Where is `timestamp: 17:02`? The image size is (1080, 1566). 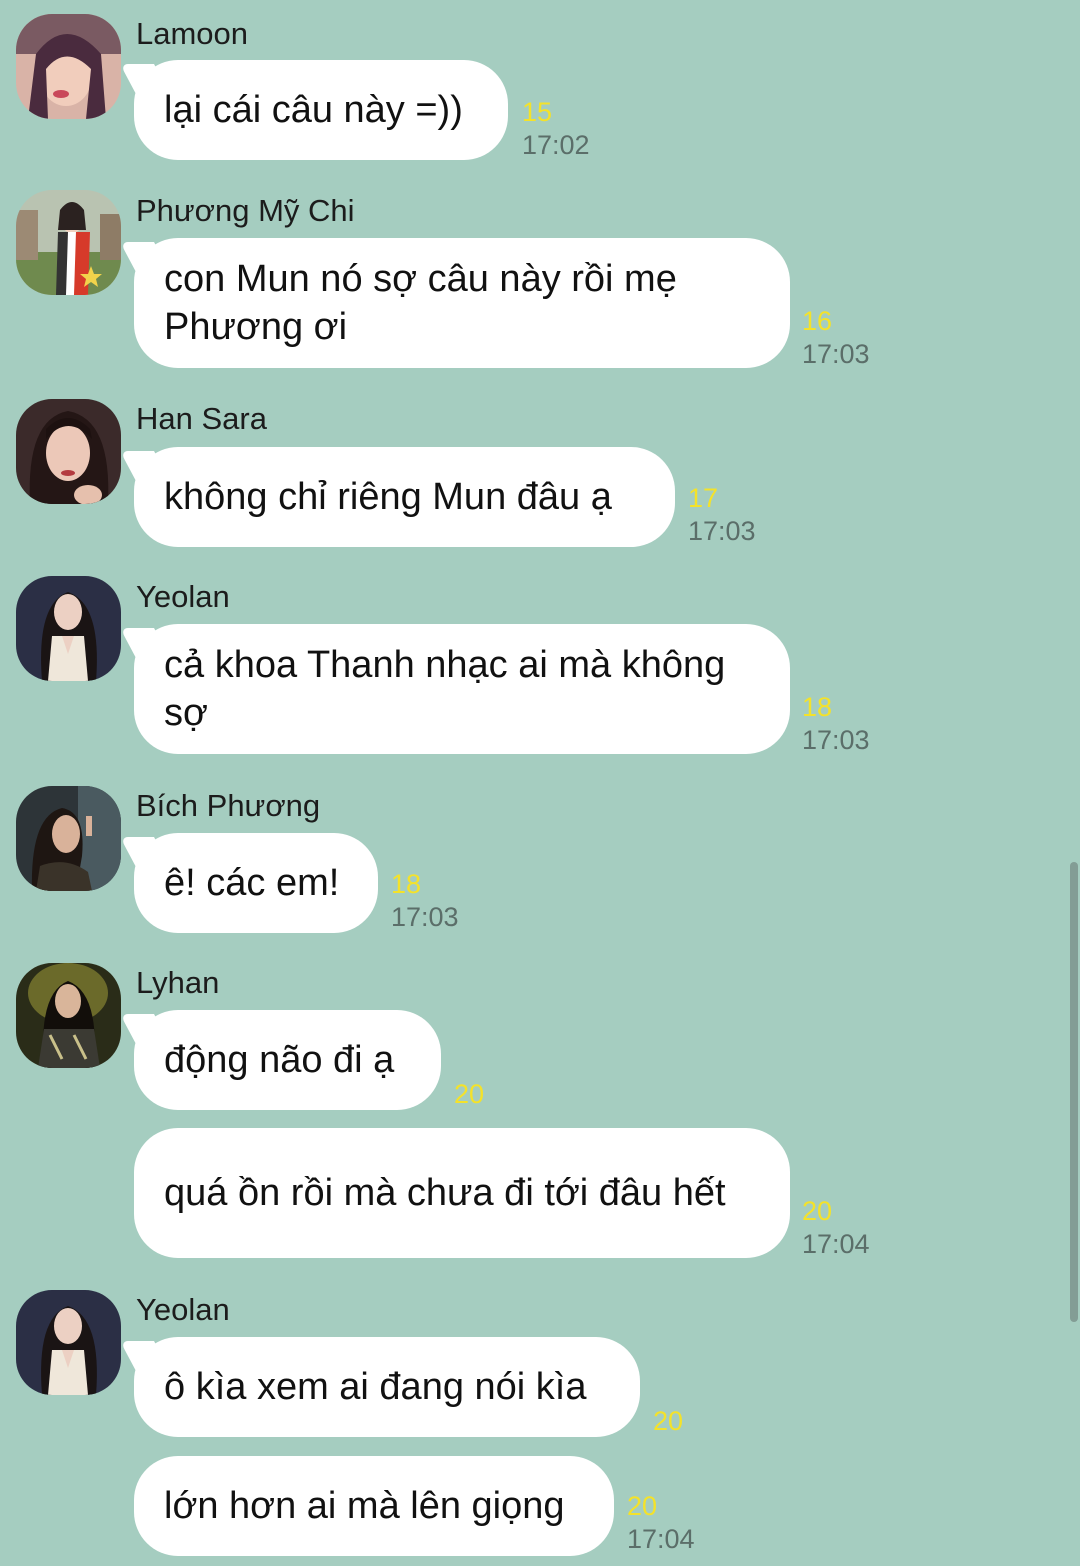 timestamp: 17:02 is located at coordinates (556, 145).